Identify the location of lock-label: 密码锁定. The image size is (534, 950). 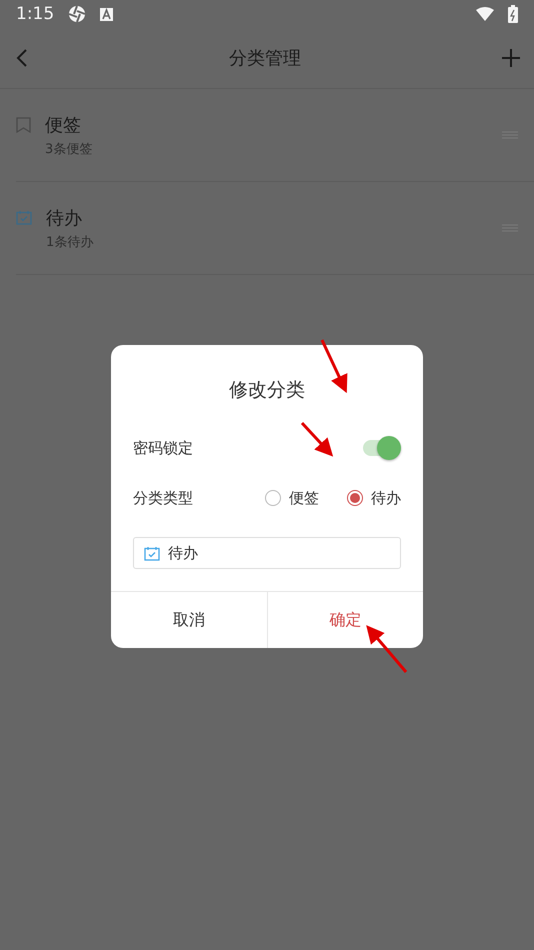
(163, 448).